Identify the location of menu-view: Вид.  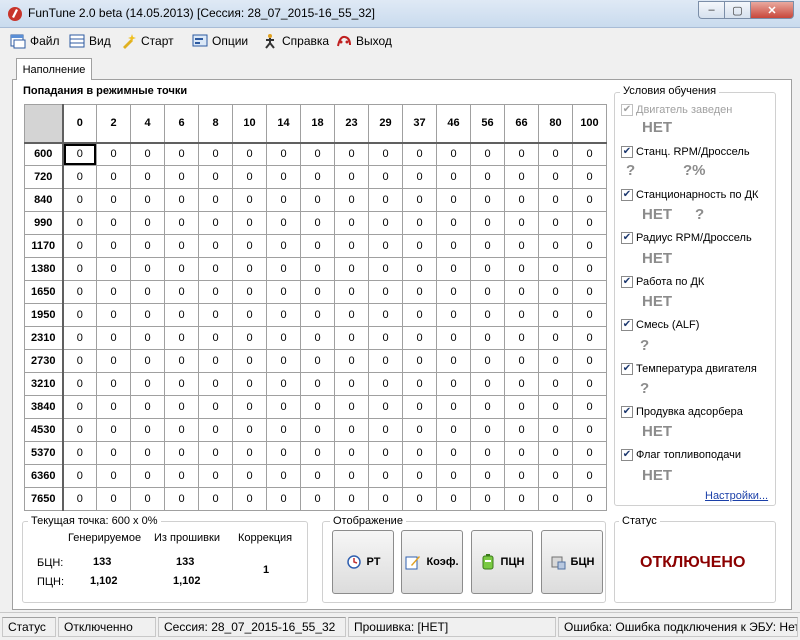
(90, 41).